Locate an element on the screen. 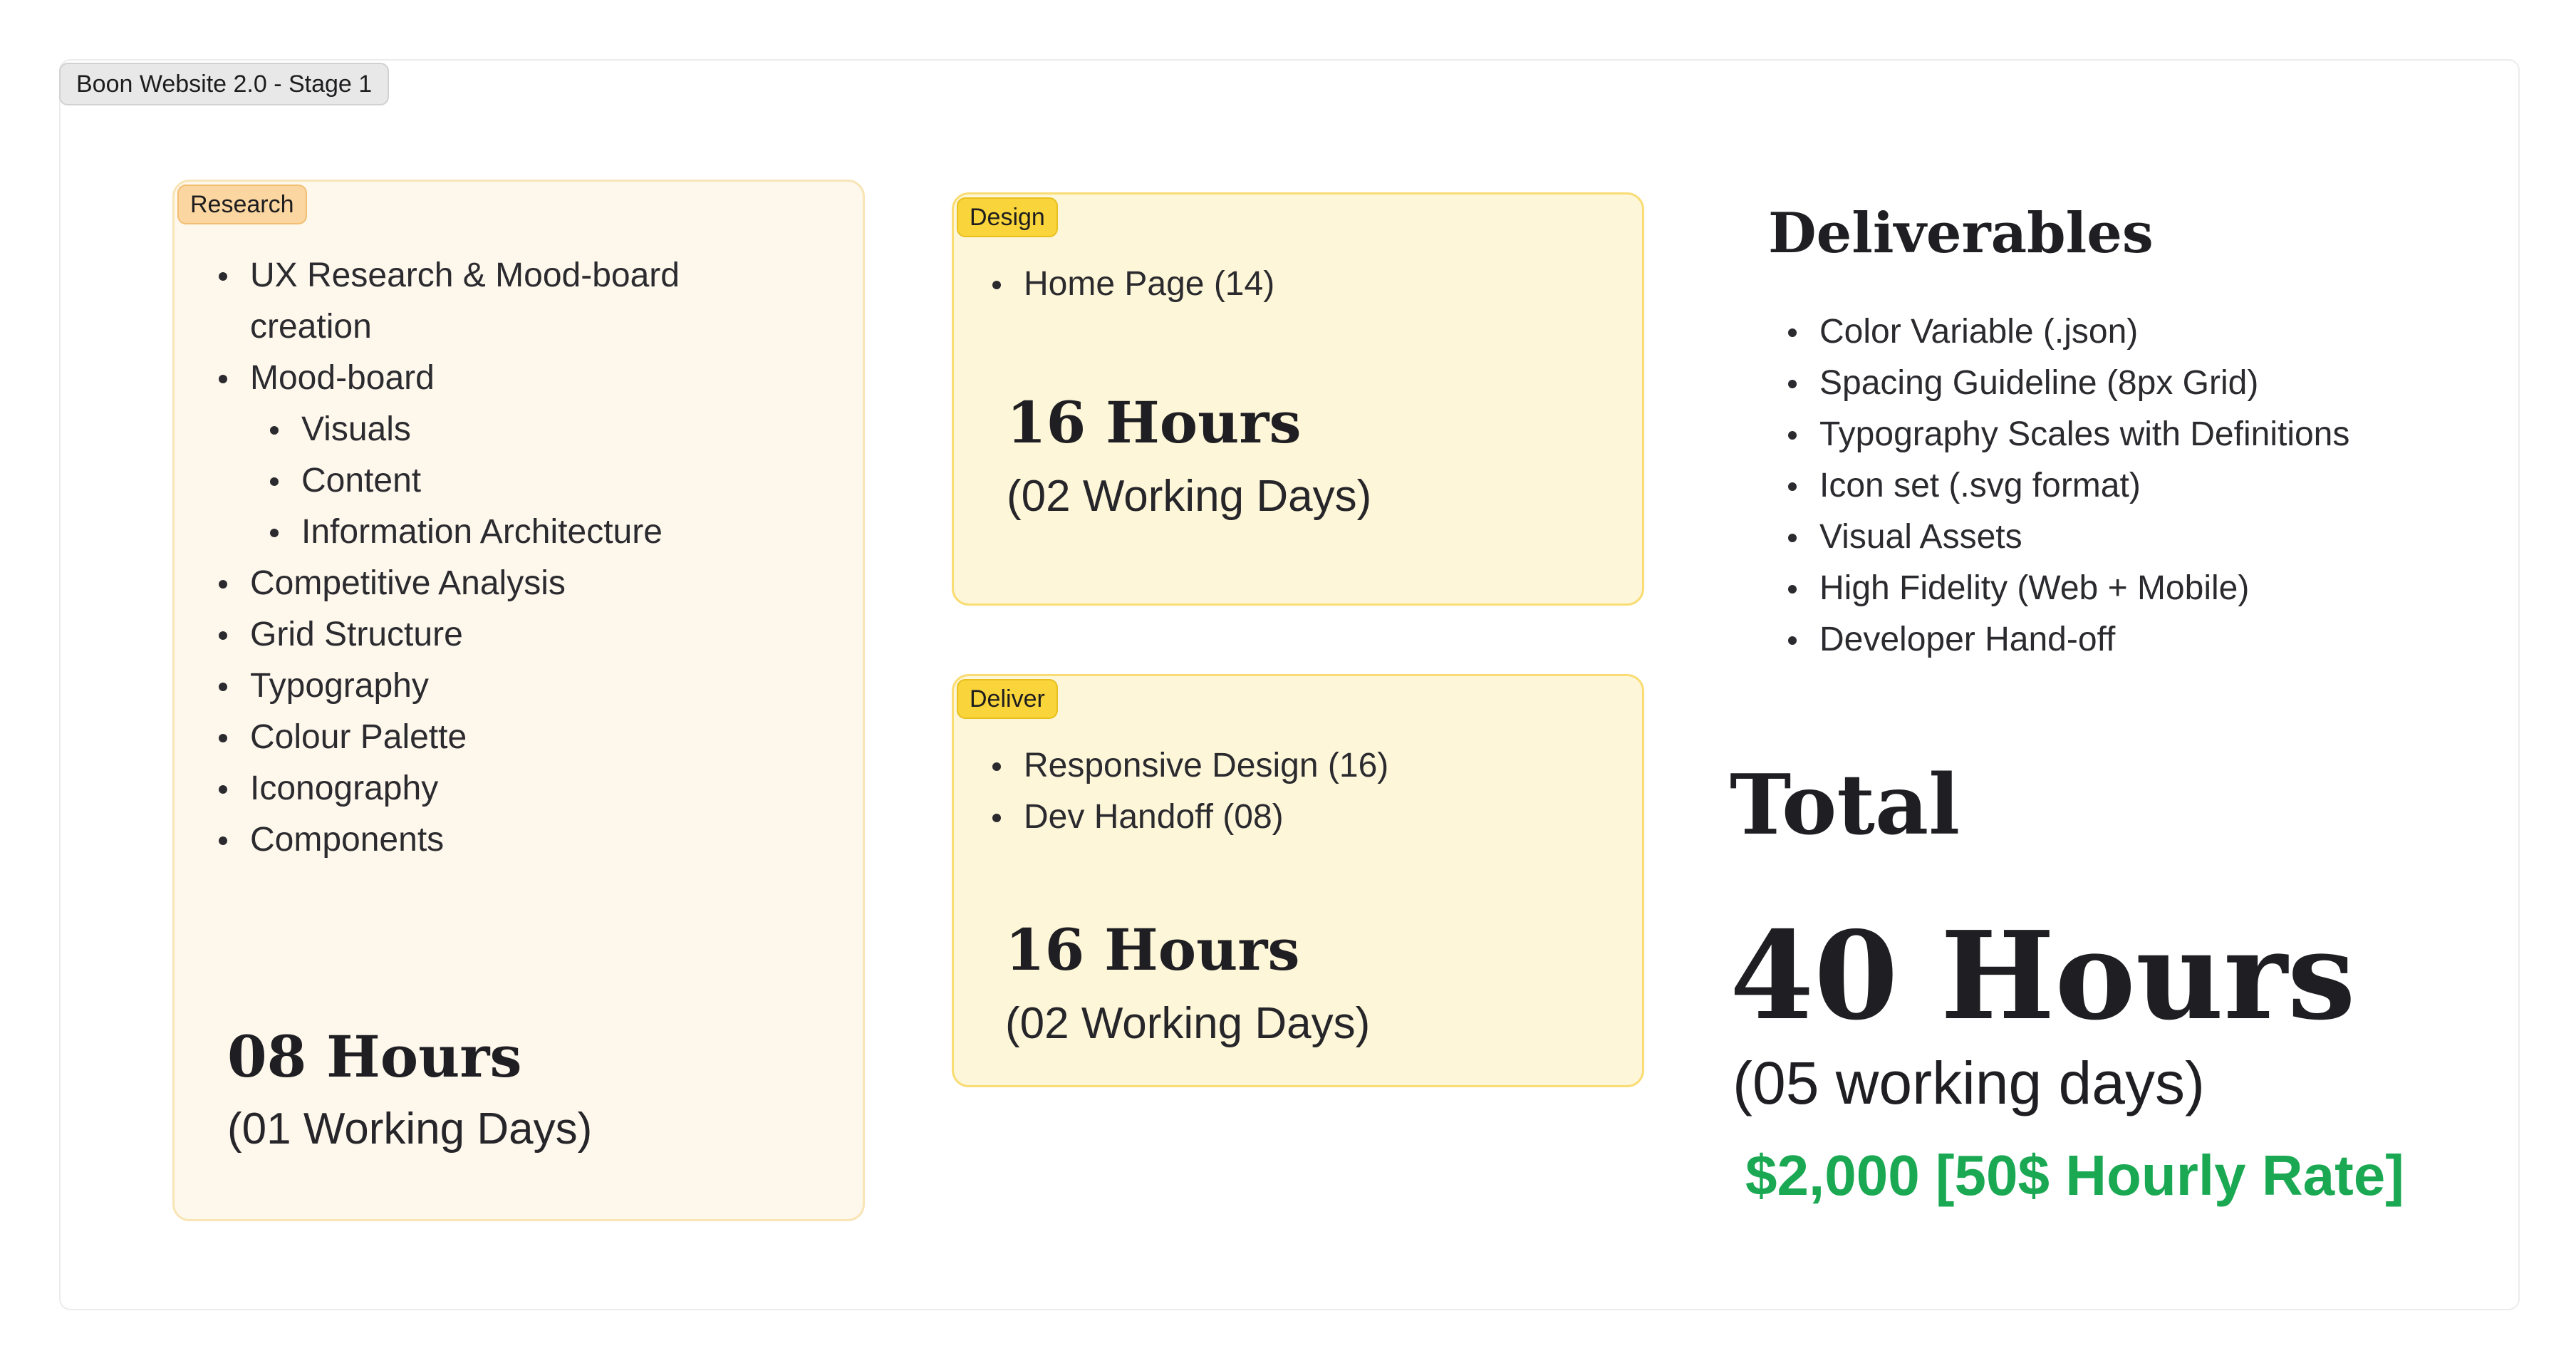  list-subitem: Information Architecture is located at coordinates (475, 532).